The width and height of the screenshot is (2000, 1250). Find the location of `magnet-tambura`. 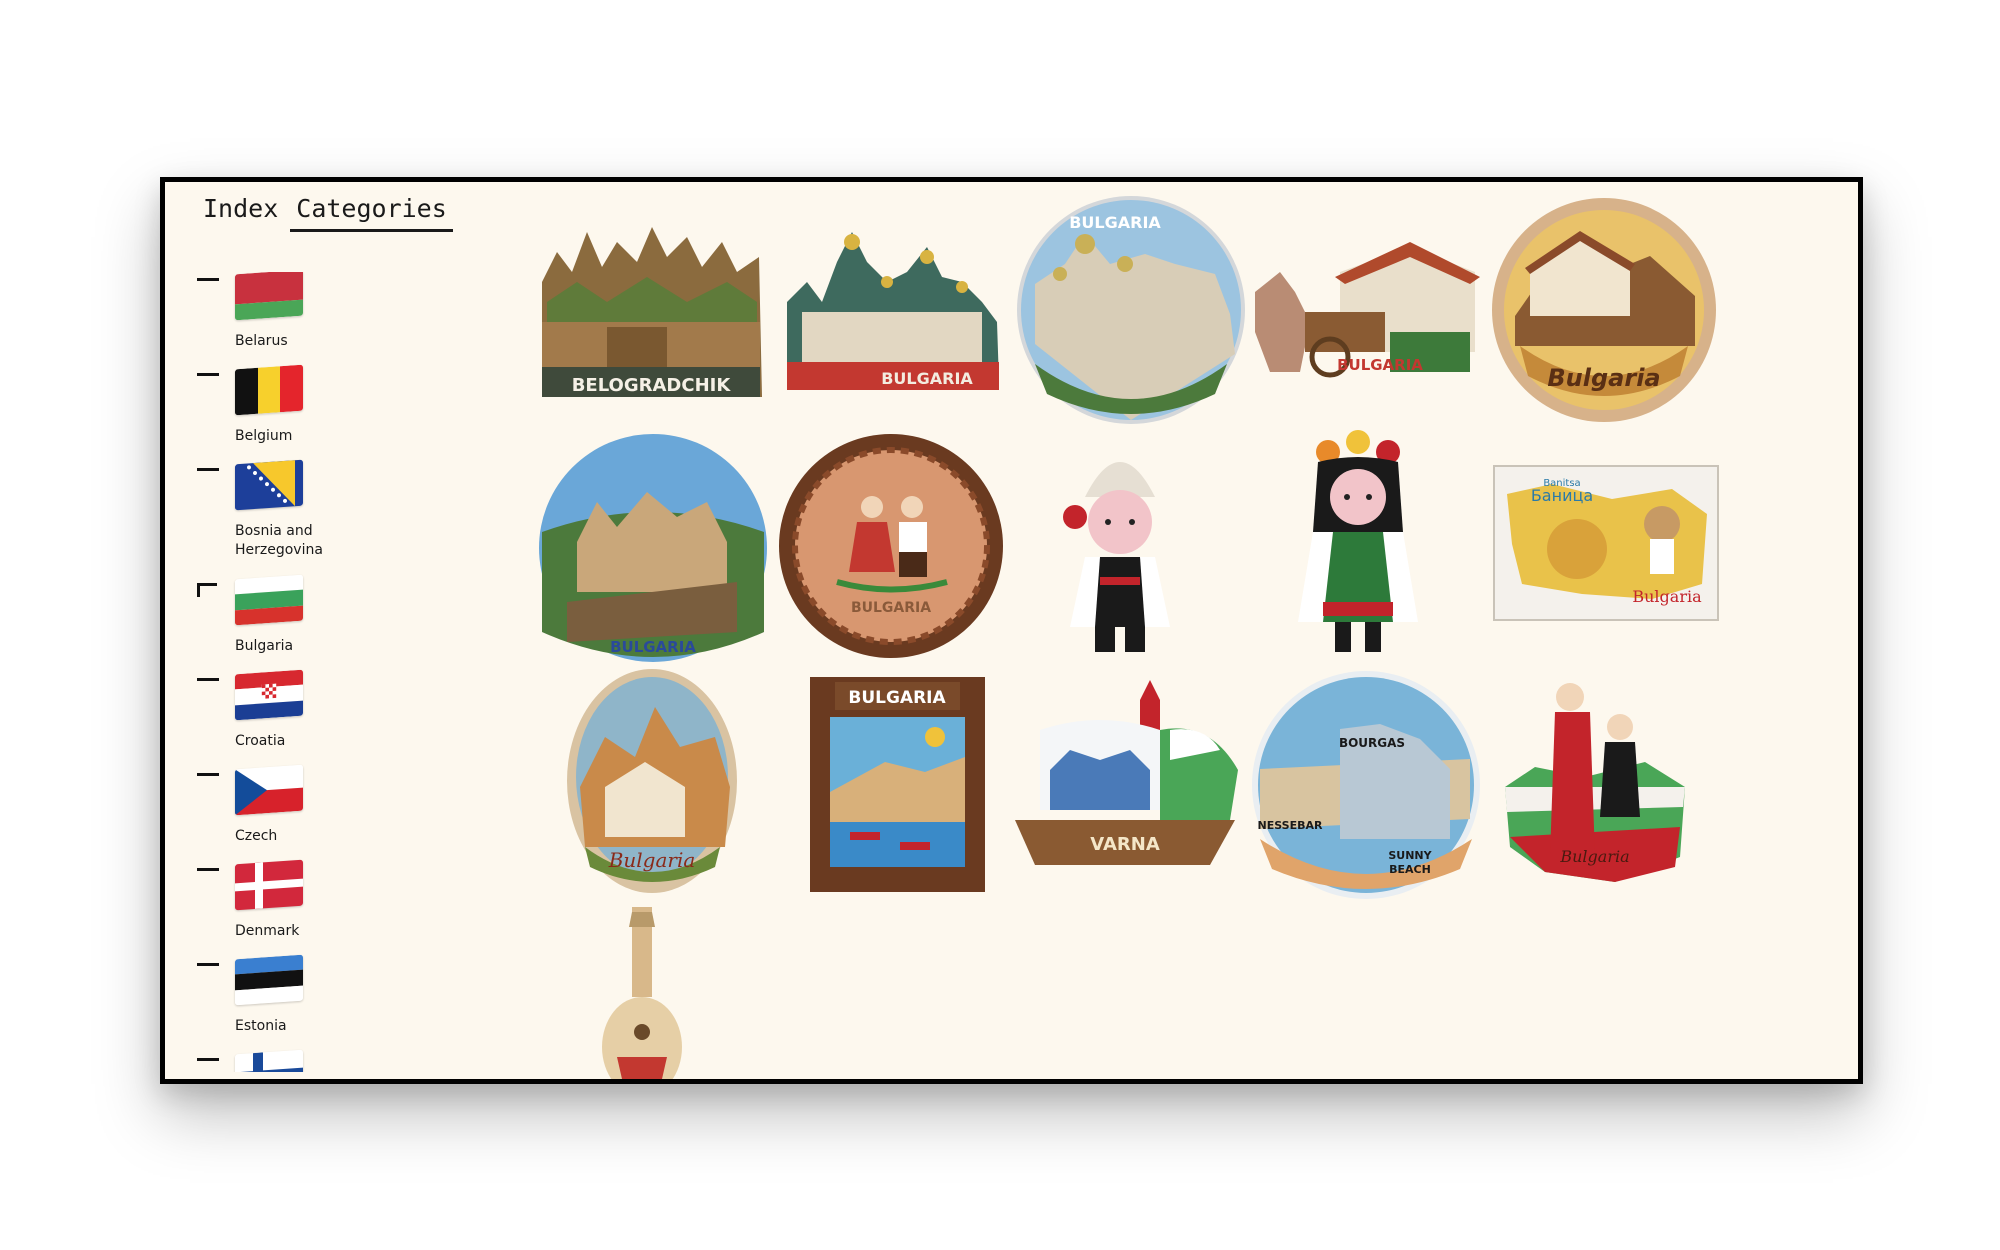

magnet-tambura is located at coordinates (642, 993).